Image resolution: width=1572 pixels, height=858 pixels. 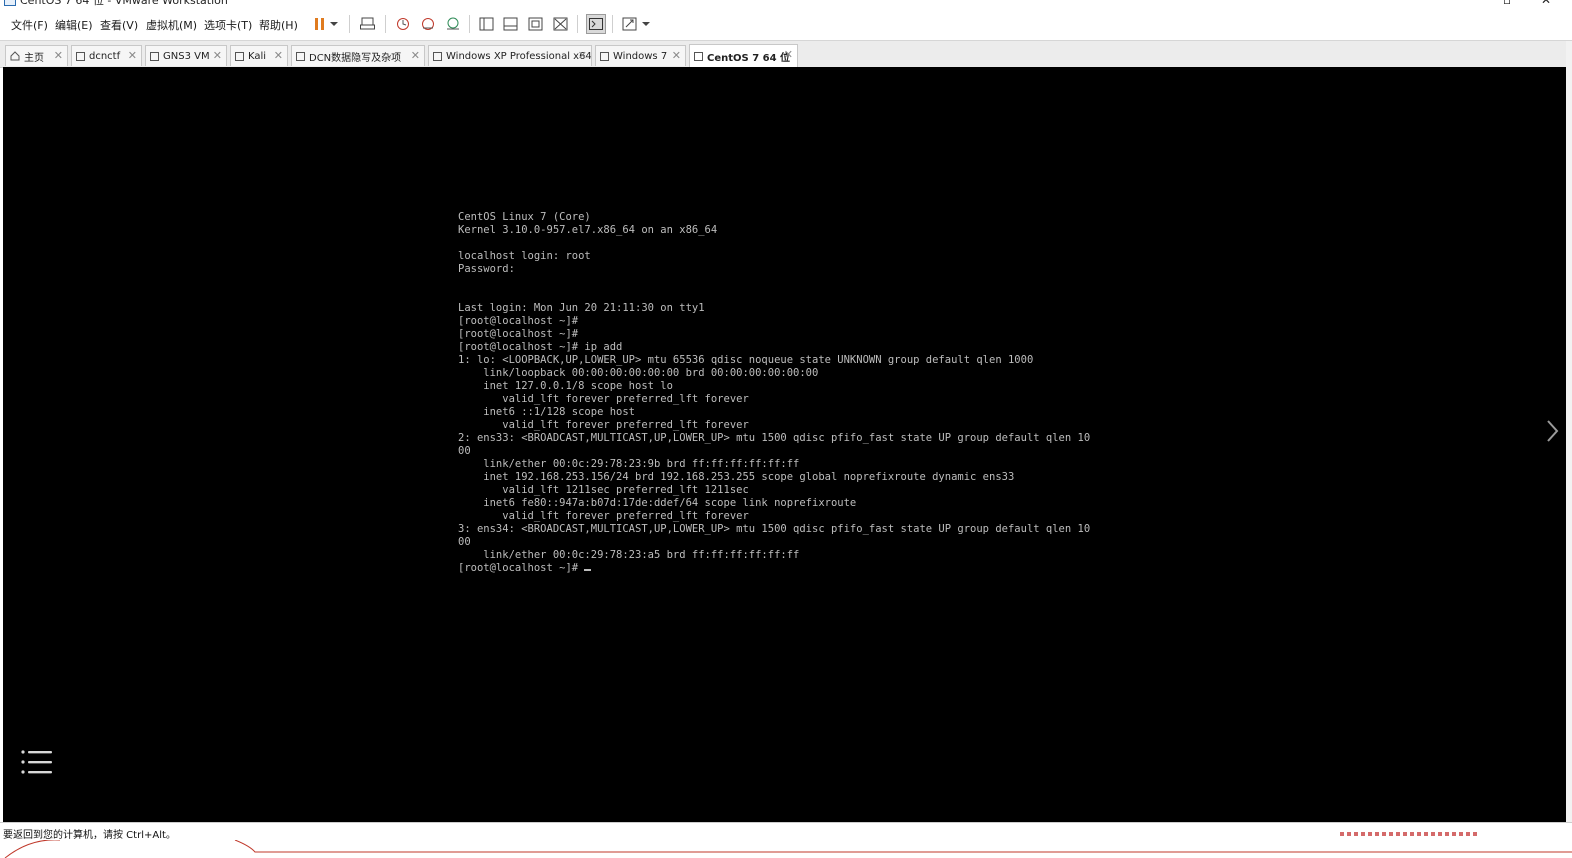 I want to click on status-text: 要返回到您的计算机，请按 Ctrl+Alt。, so click(x=89, y=835).